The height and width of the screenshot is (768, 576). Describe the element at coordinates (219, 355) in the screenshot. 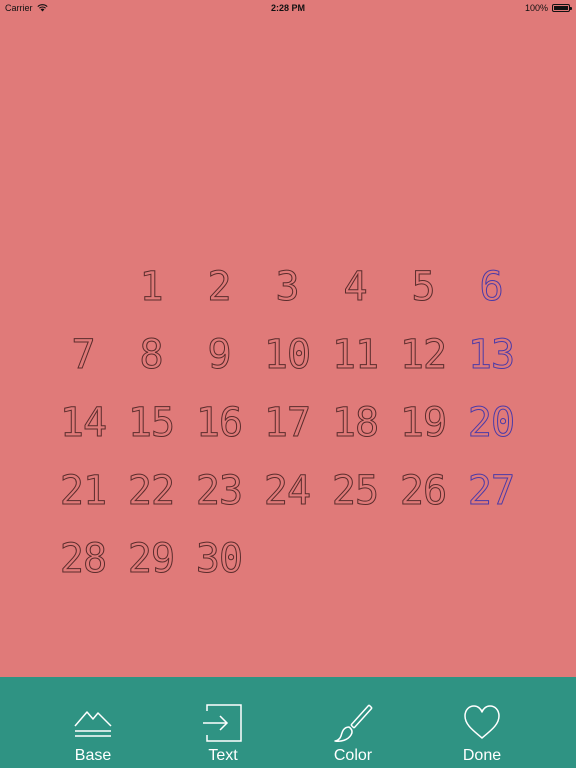

I see `calendar-day: 9` at that location.